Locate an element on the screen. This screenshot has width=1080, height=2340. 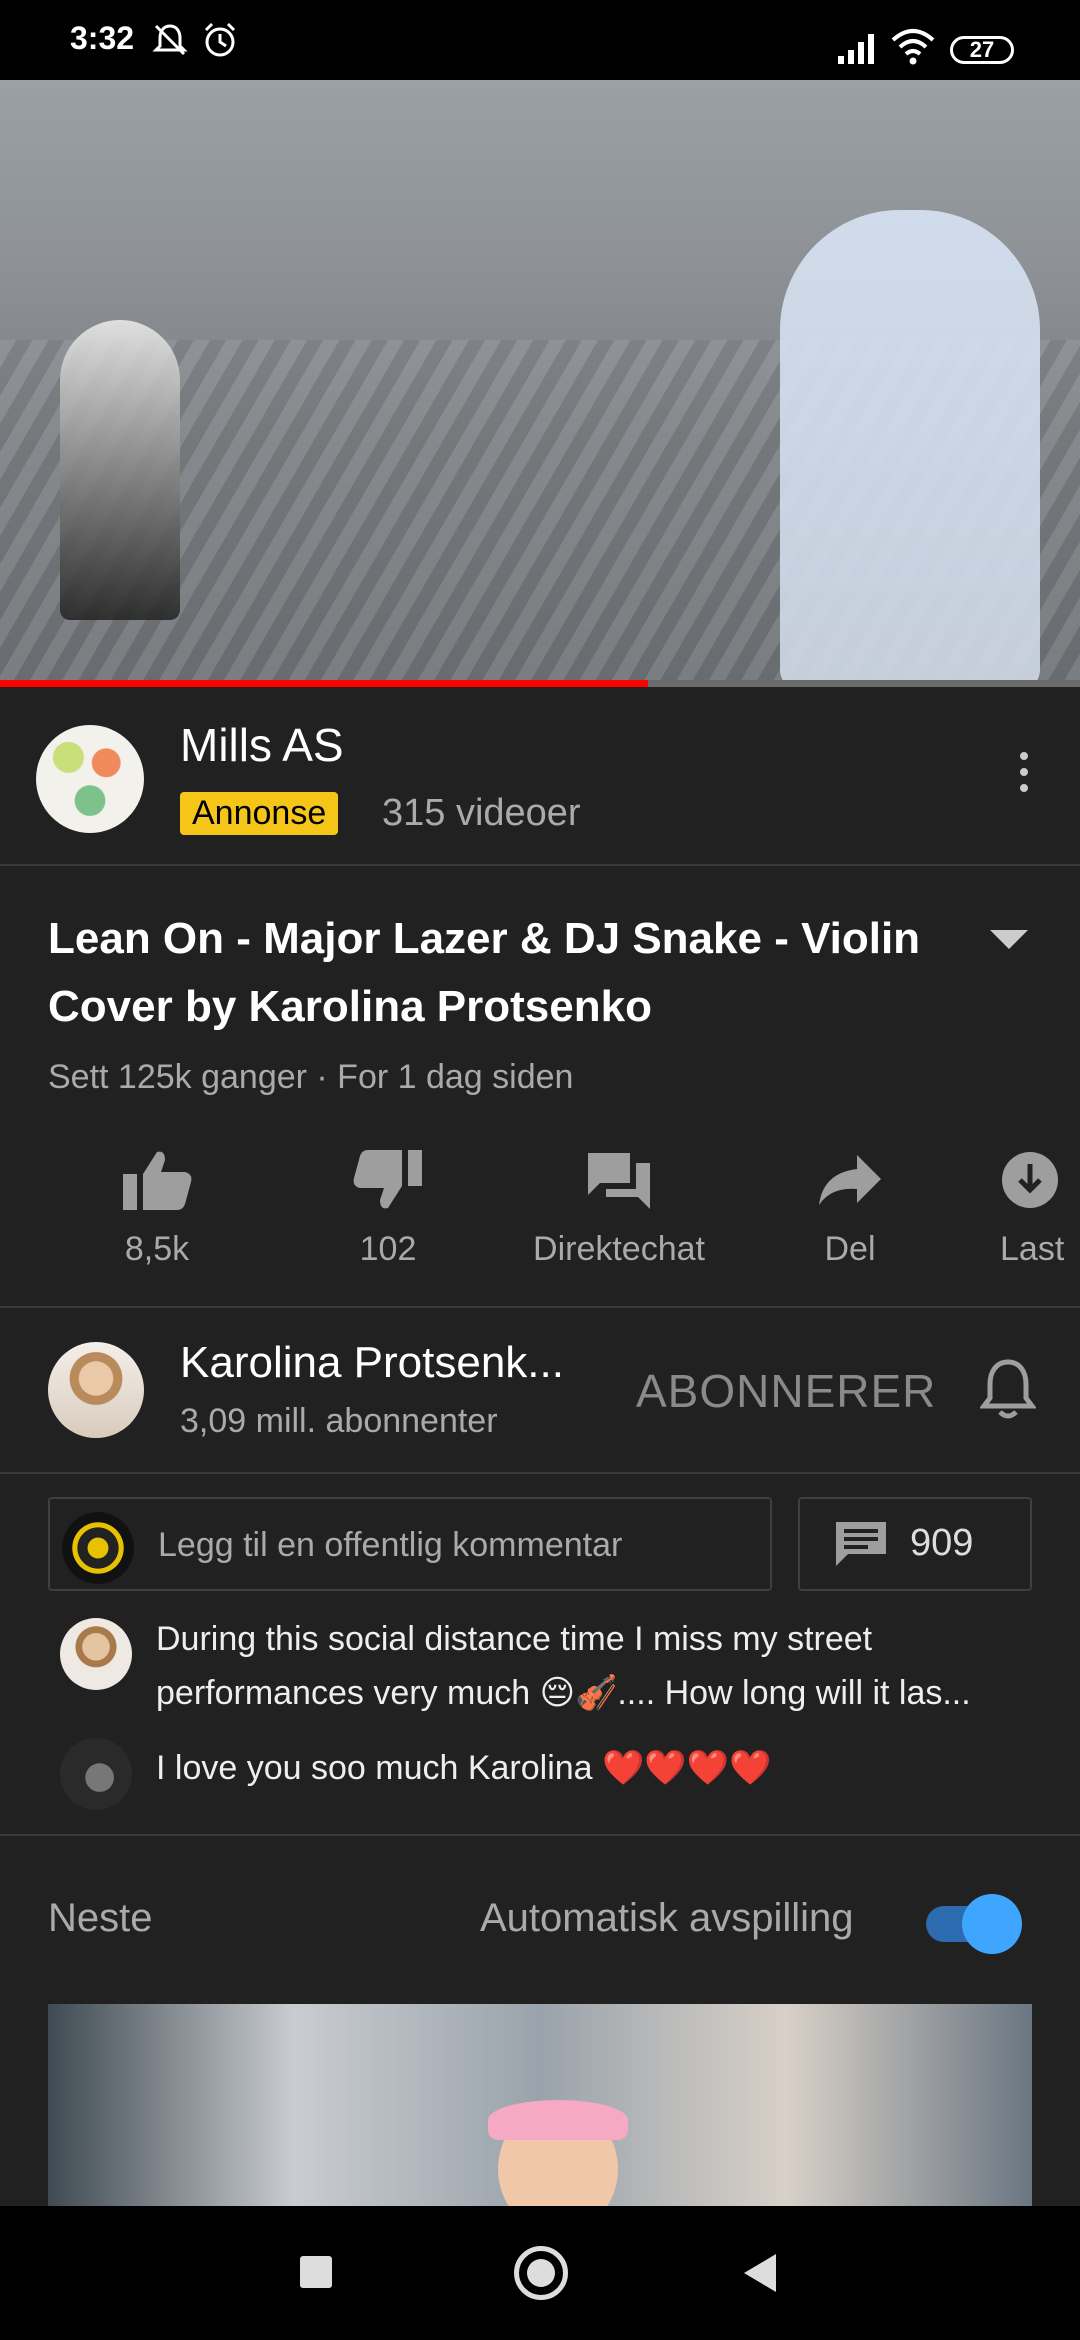
autoplay-toggle-knob is located at coordinates (992, 1924).